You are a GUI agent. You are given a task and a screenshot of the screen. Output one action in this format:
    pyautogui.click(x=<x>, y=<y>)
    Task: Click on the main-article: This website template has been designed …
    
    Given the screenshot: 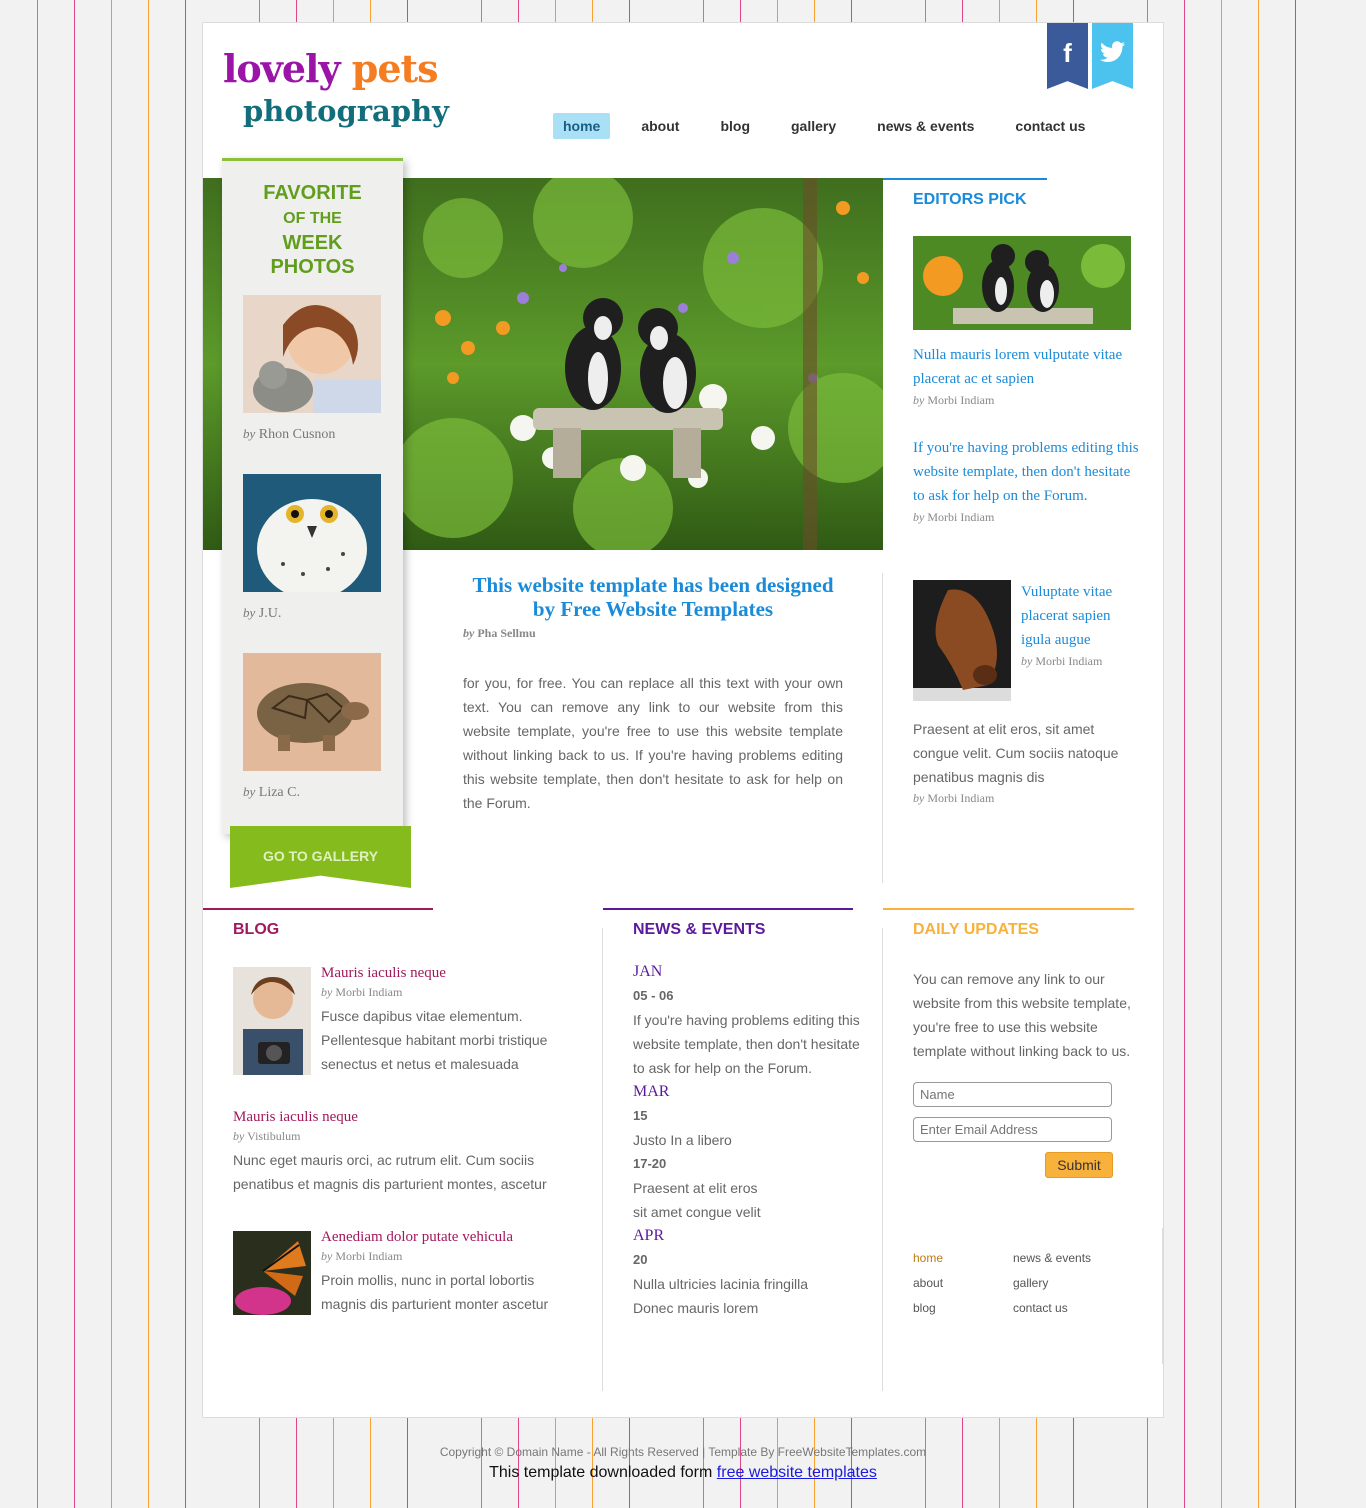 What is the action you would take?
    pyautogui.click(x=653, y=694)
    